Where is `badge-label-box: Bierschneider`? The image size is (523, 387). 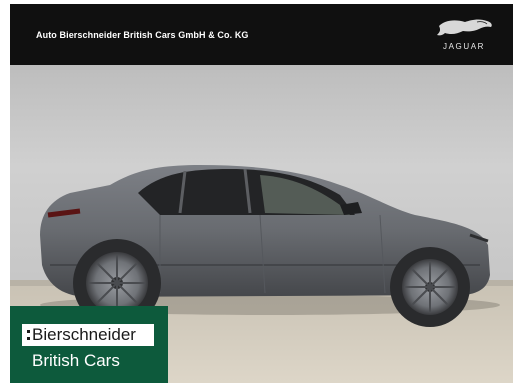
badge-label-box: Bierschneider is located at coordinates (88, 335).